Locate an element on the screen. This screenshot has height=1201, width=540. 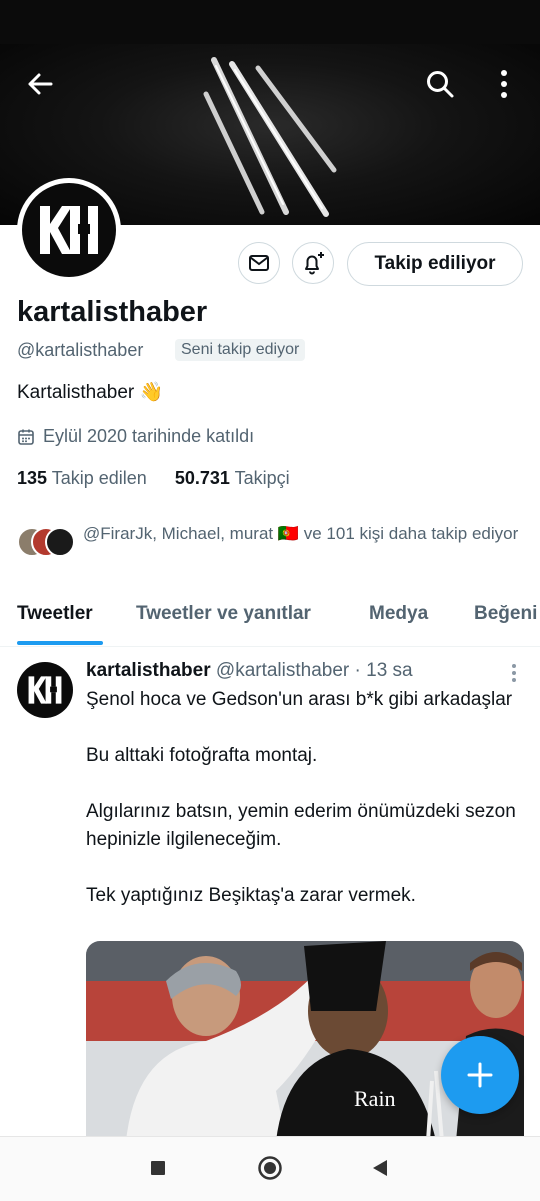
mail-icon is located at coordinates (259, 263).